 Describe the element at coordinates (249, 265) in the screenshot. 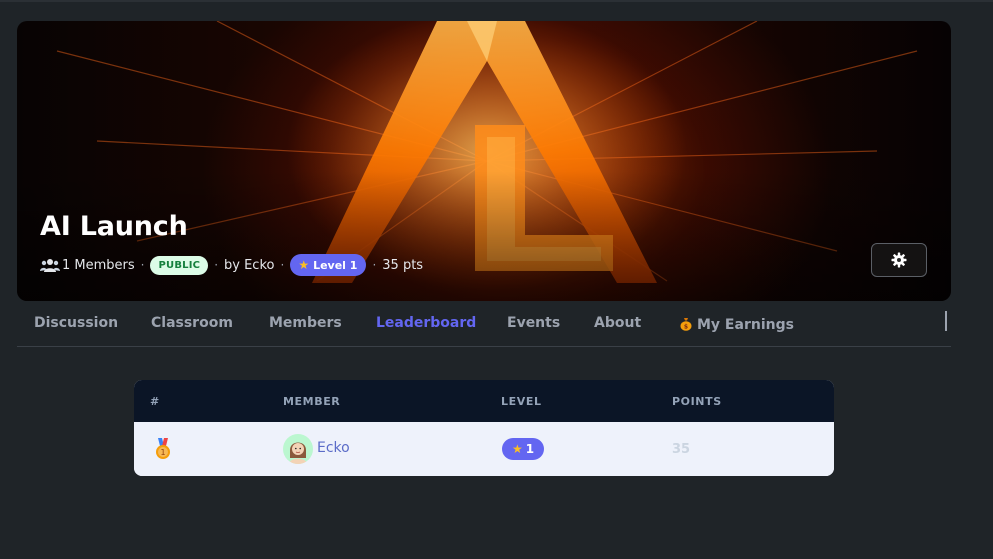

I see `author-label: by Ecko` at that location.